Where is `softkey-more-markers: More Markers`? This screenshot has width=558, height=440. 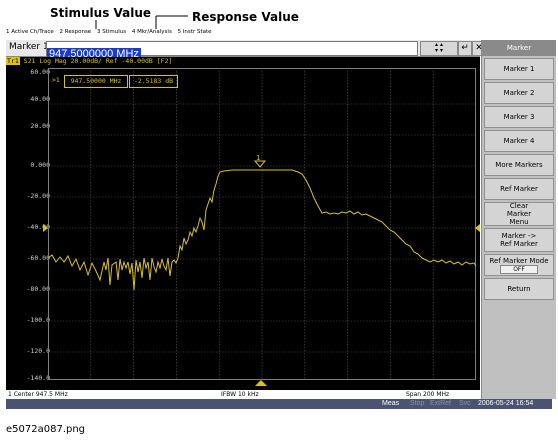 softkey-more-markers: More Markers is located at coordinates (519, 165).